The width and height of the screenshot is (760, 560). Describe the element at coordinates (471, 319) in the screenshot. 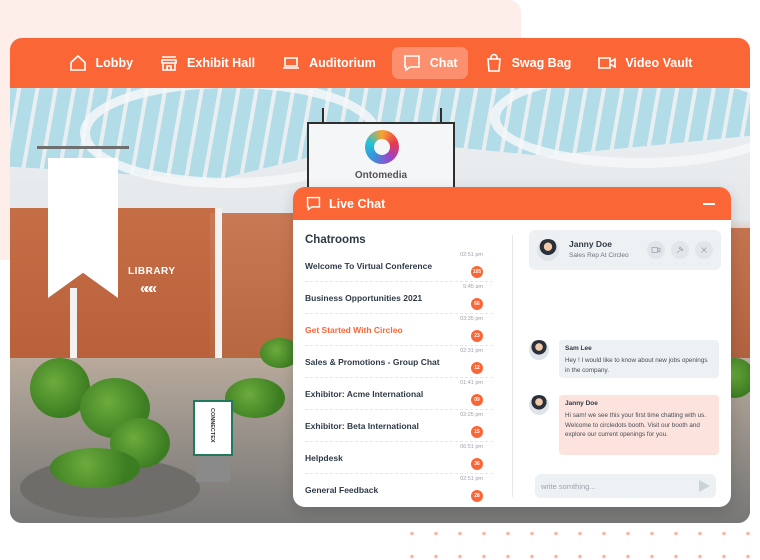

I see `chatroom-timestamp: 03:35 pm` at that location.